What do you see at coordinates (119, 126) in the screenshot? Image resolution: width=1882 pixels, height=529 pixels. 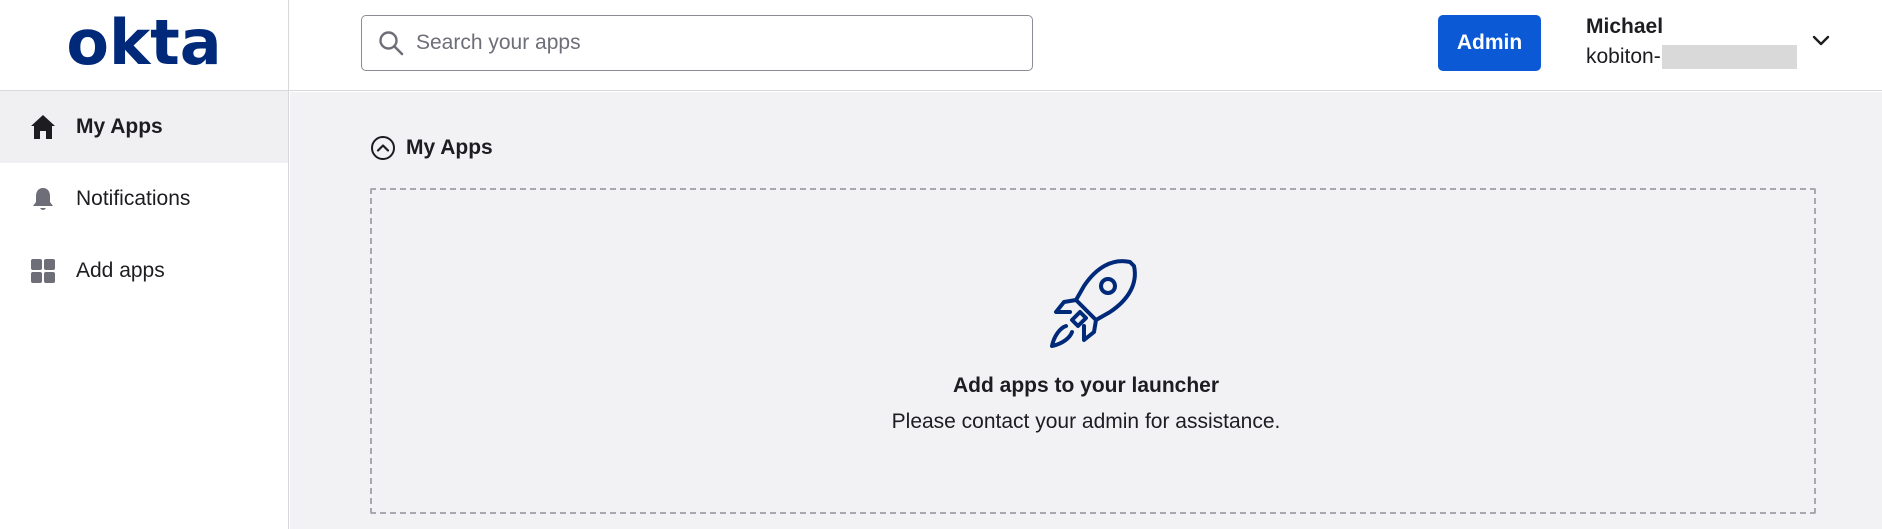 I see `sidebar-item-label: My Apps` at bounding box center [119, 126].